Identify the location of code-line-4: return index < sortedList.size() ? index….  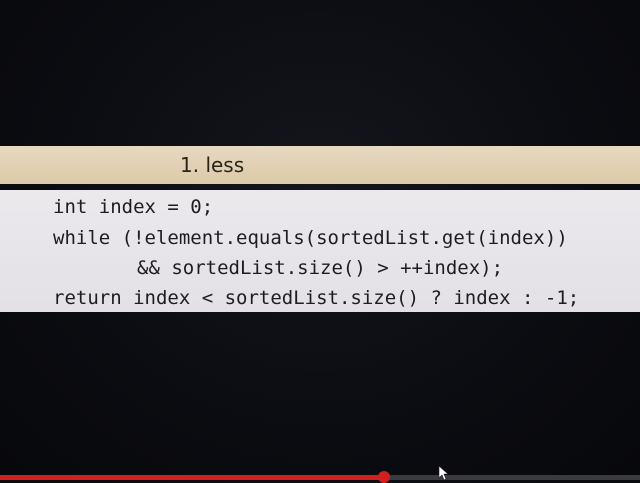
(316, 298).